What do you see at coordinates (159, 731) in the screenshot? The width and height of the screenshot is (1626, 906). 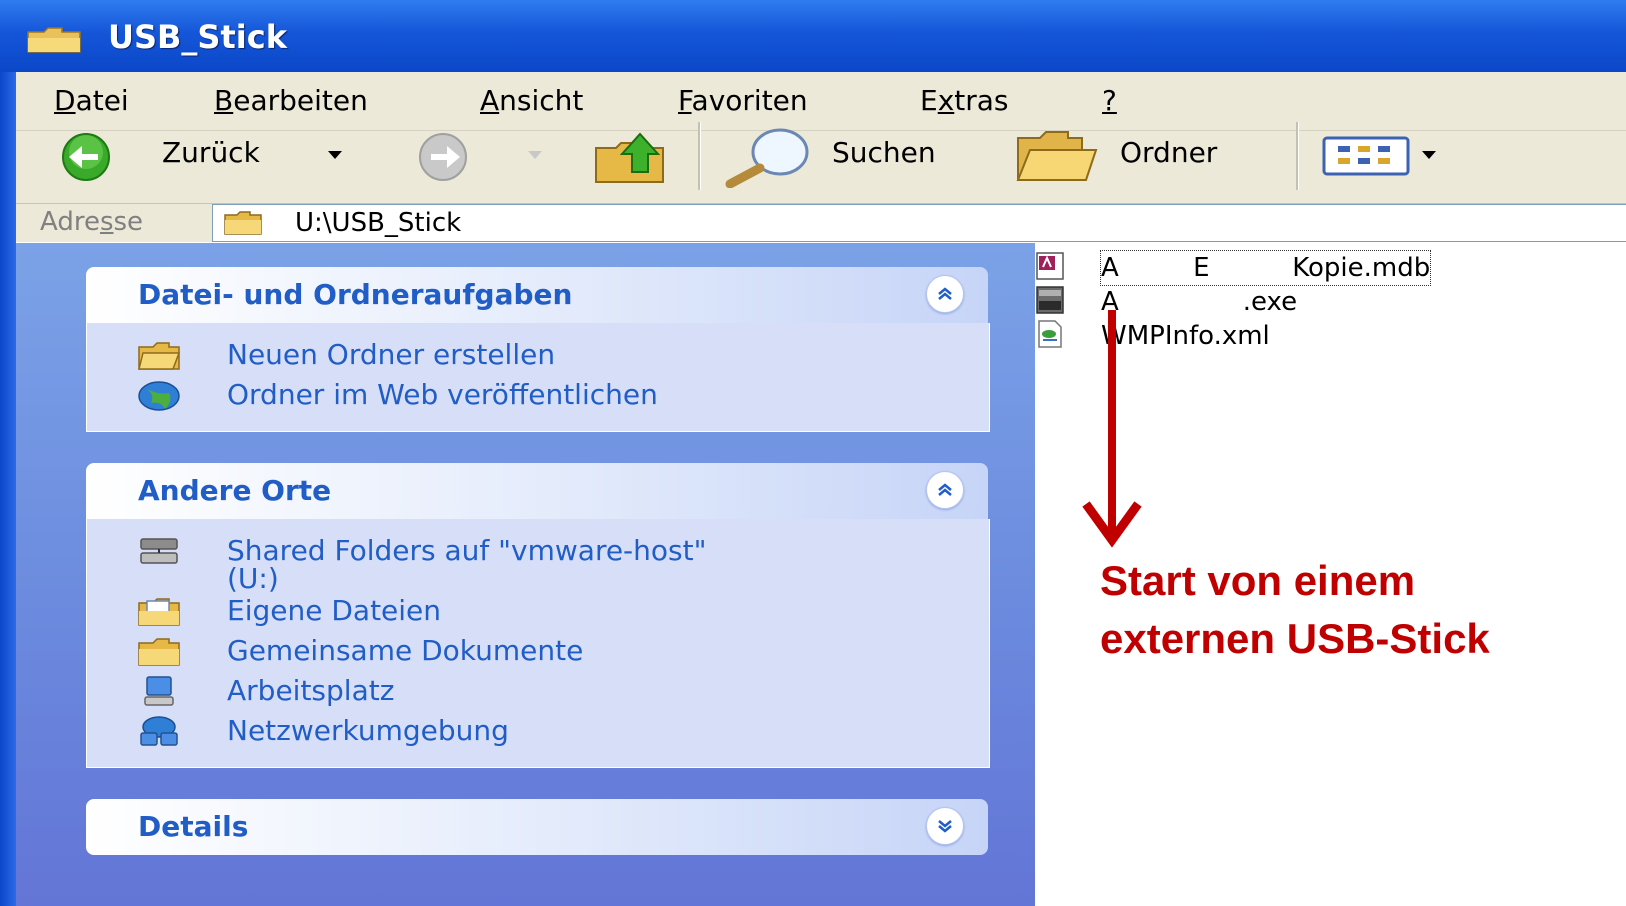 I see `network-places-icon` at bounding box center [159, 731].